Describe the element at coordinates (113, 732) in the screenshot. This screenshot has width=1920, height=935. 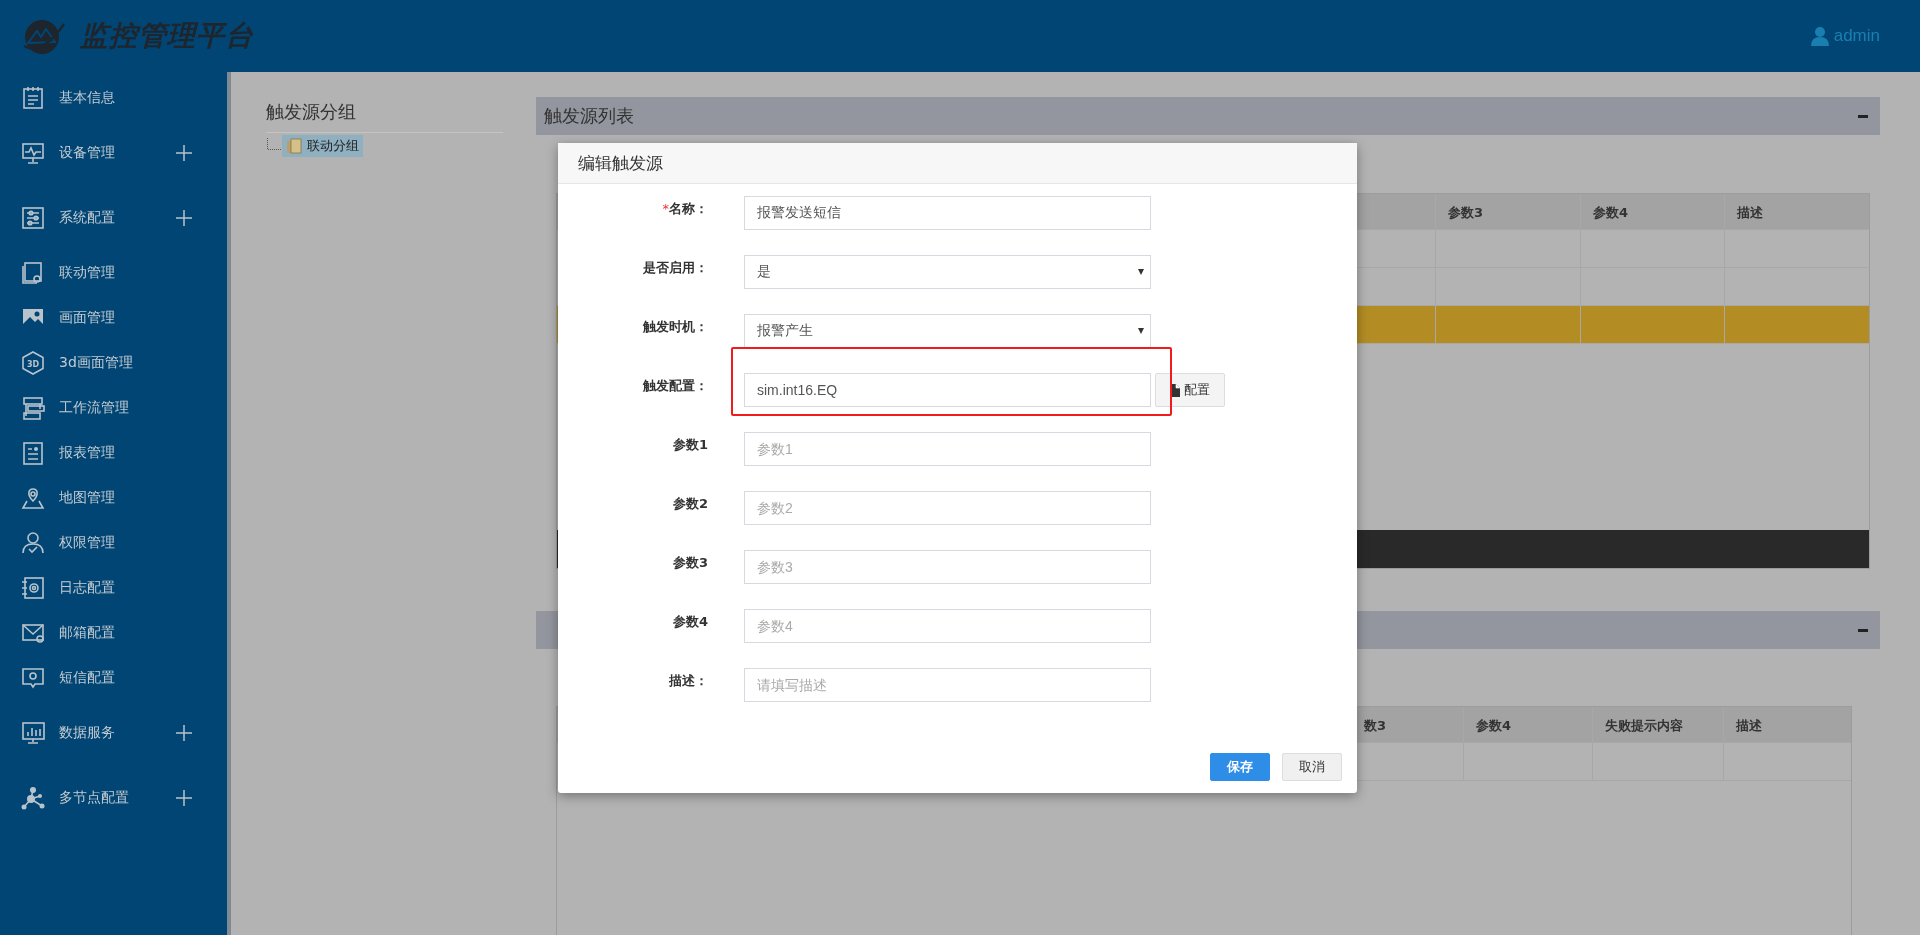
I see `nav-item: 数据服务` at that location.